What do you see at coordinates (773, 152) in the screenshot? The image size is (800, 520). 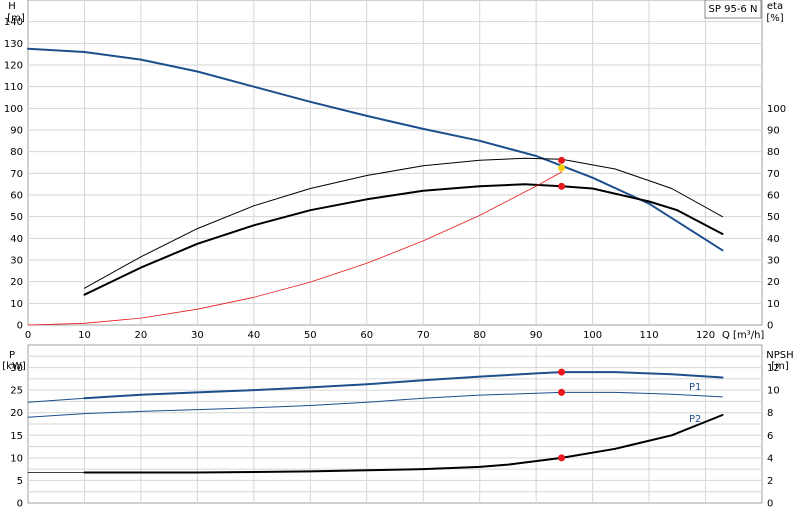 I see `top-right-tick-label: 80` at bounding box center [773, 152].